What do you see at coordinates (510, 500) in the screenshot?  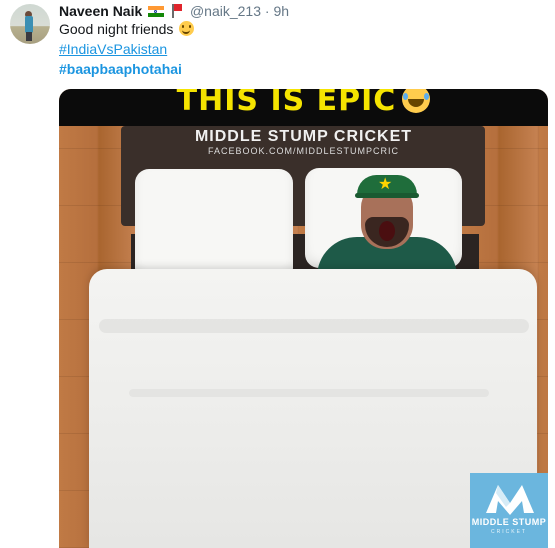 I see `logo-m-icon` at bounding box center [510, 500].